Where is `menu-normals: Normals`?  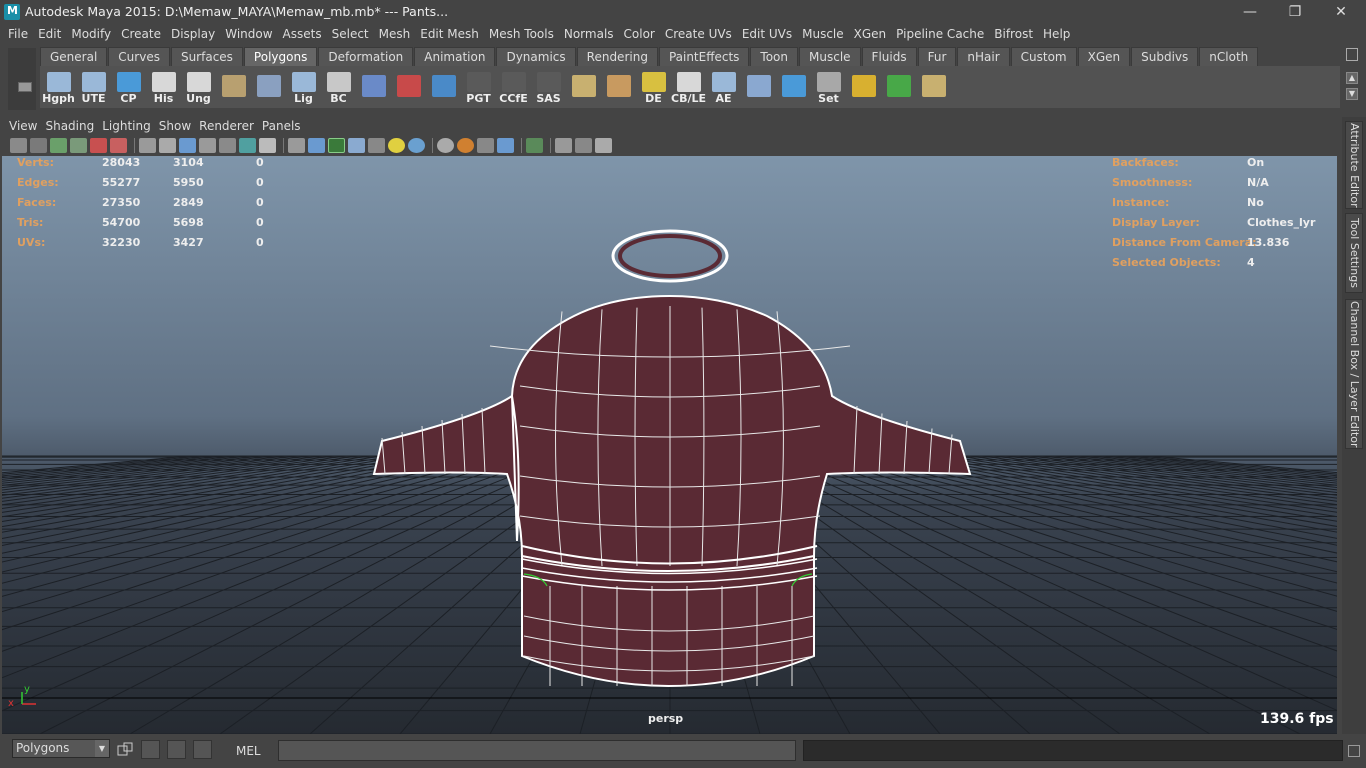
menu-normals: Normals is located at coordinates (589, 34).